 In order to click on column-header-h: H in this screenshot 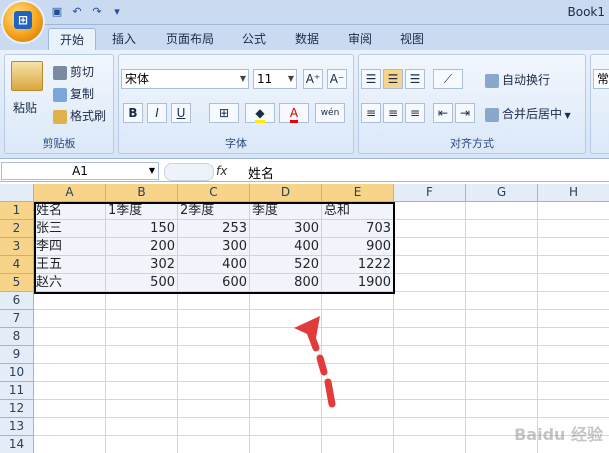, I will do `click(573, 193)`.